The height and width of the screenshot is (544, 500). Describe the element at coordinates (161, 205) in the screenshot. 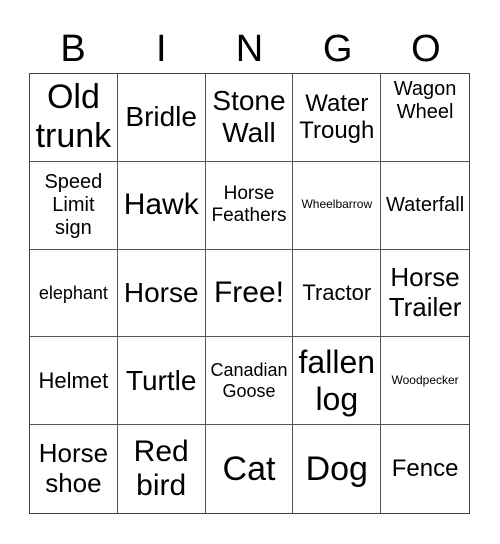

I see `bingo-cell: Hawk` at that location.